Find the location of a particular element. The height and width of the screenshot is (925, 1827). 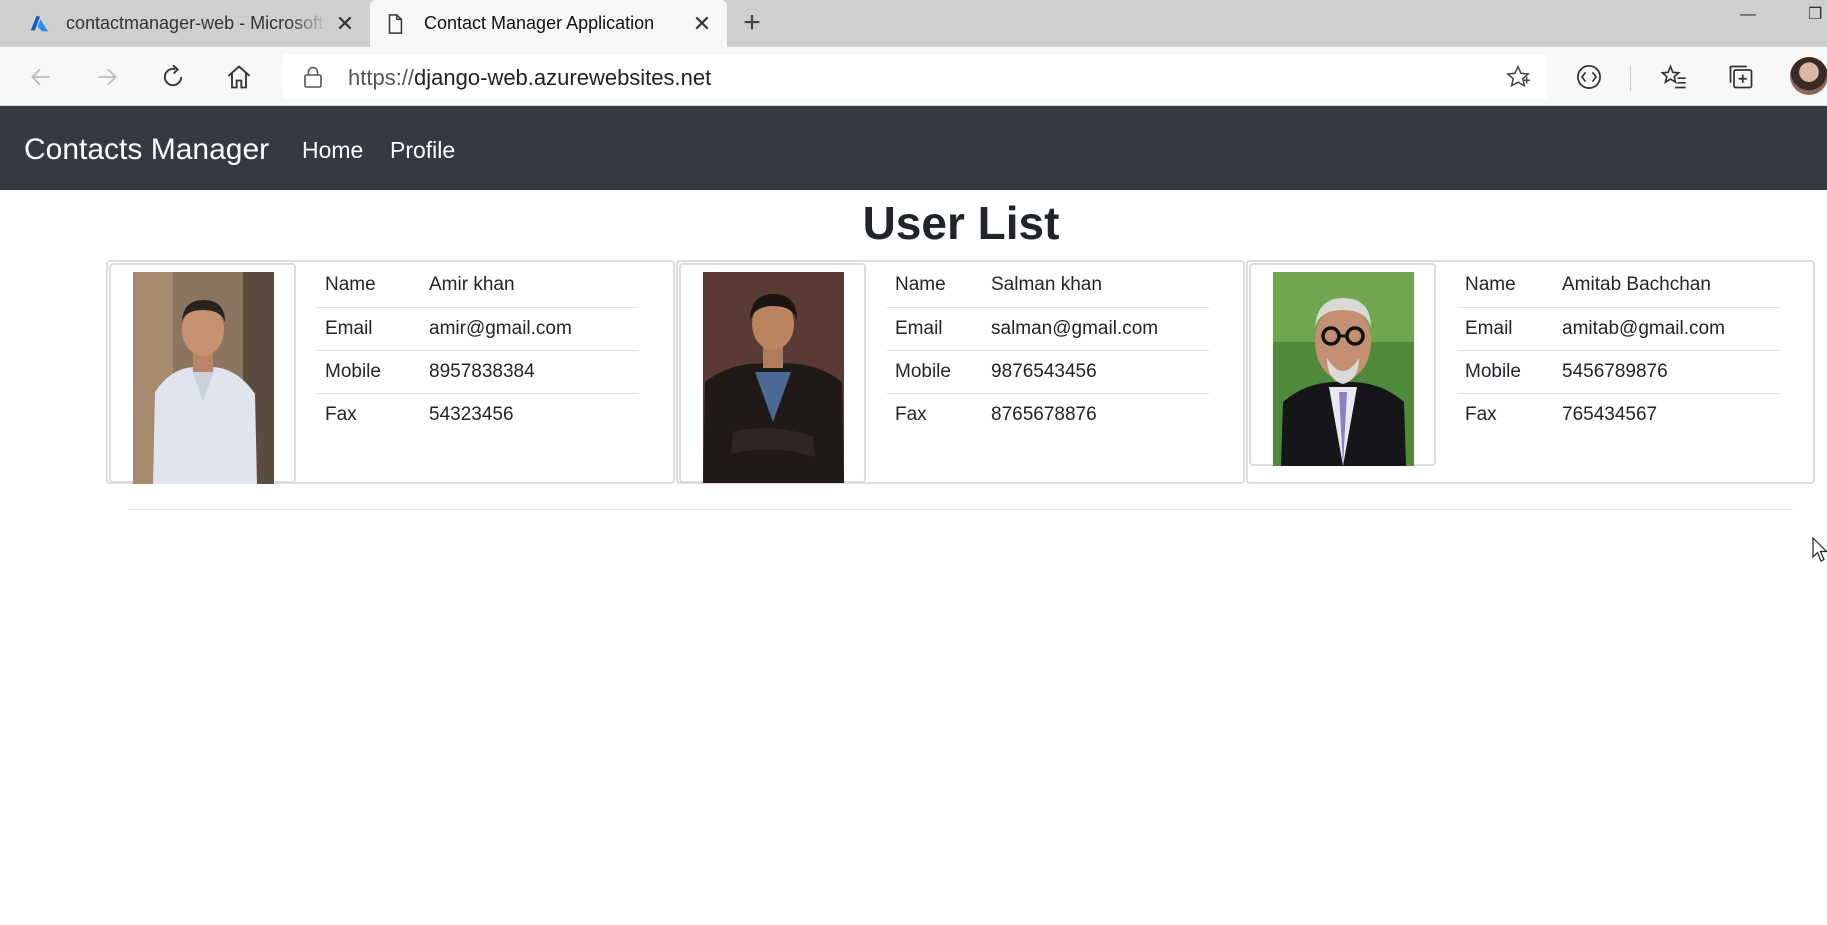

forward-arrow-icon is located at coordinates (107, 77).